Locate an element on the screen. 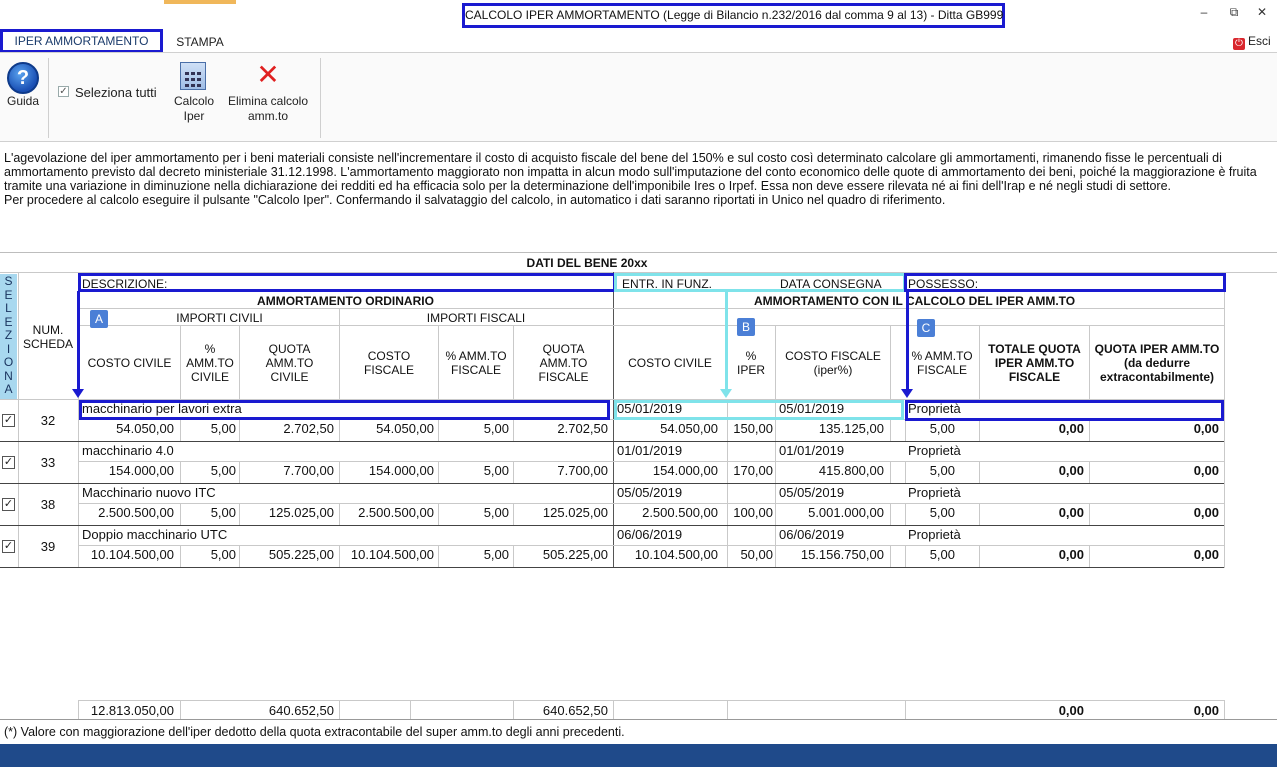 This screenshot has width=1277, height=767. costo-civile-cell: 10.104.500,00 is located at coordinates (127, 555).